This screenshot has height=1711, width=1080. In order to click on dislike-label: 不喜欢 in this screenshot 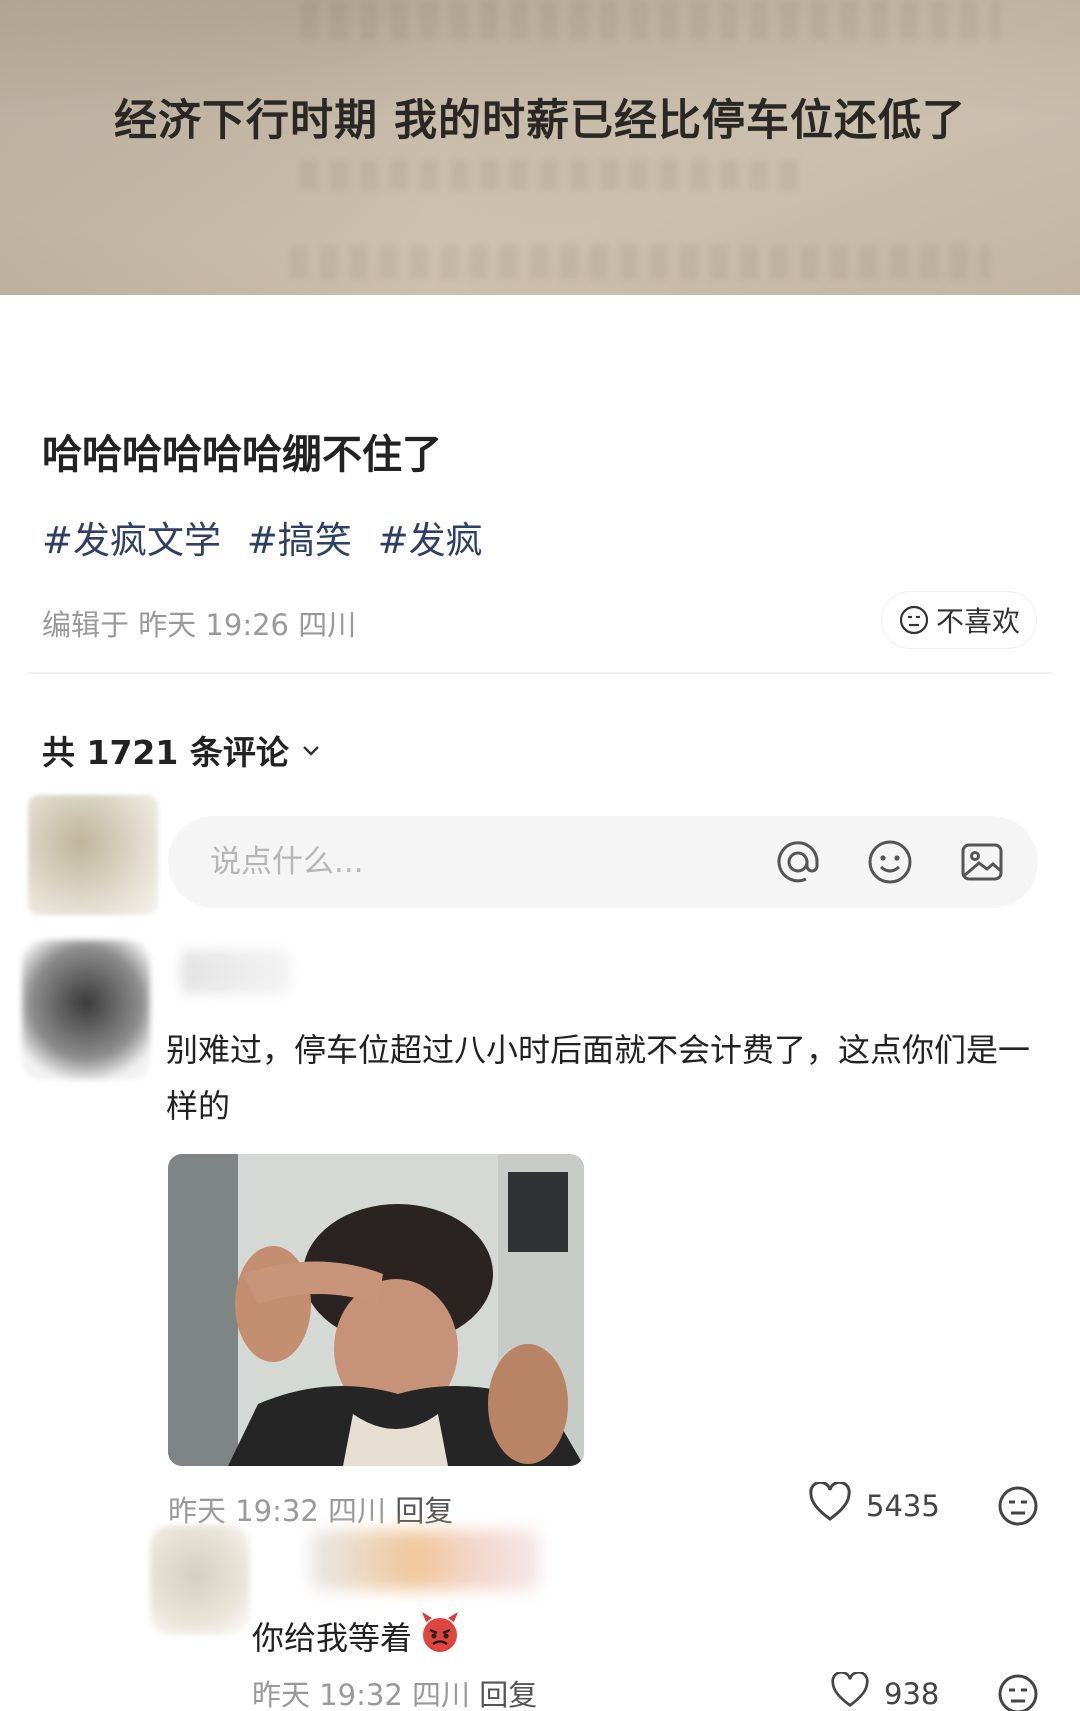, I will do `click(977, 621)`.